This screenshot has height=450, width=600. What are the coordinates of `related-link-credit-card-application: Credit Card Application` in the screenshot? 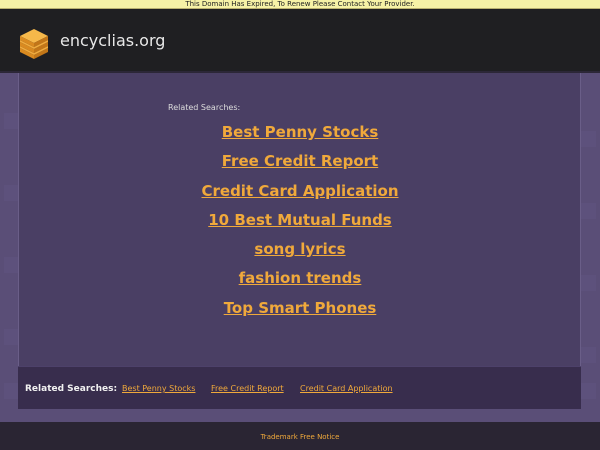 It's located at (300, 197).